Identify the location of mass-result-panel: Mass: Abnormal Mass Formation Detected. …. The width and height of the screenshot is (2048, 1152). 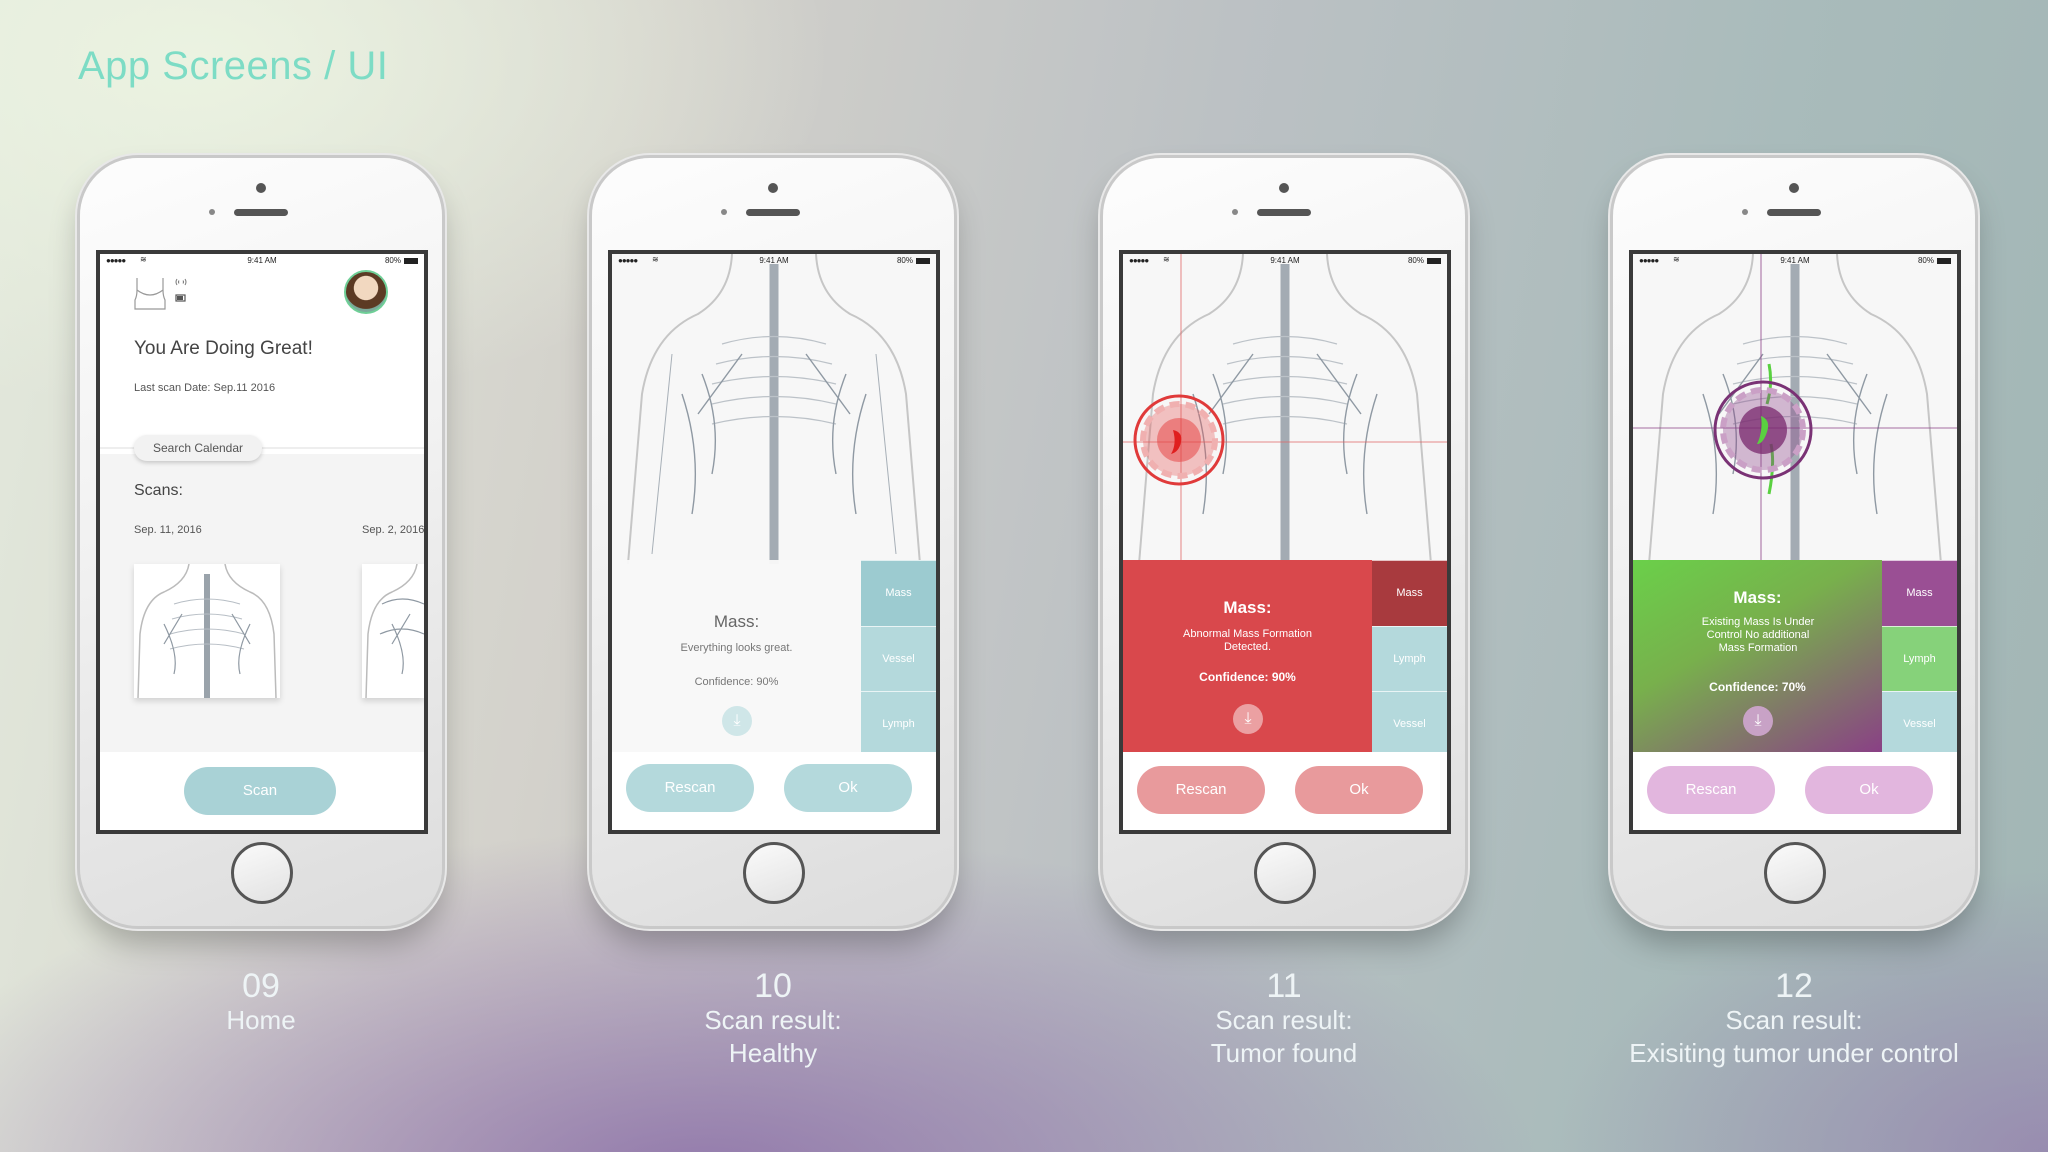
(1247, 657).